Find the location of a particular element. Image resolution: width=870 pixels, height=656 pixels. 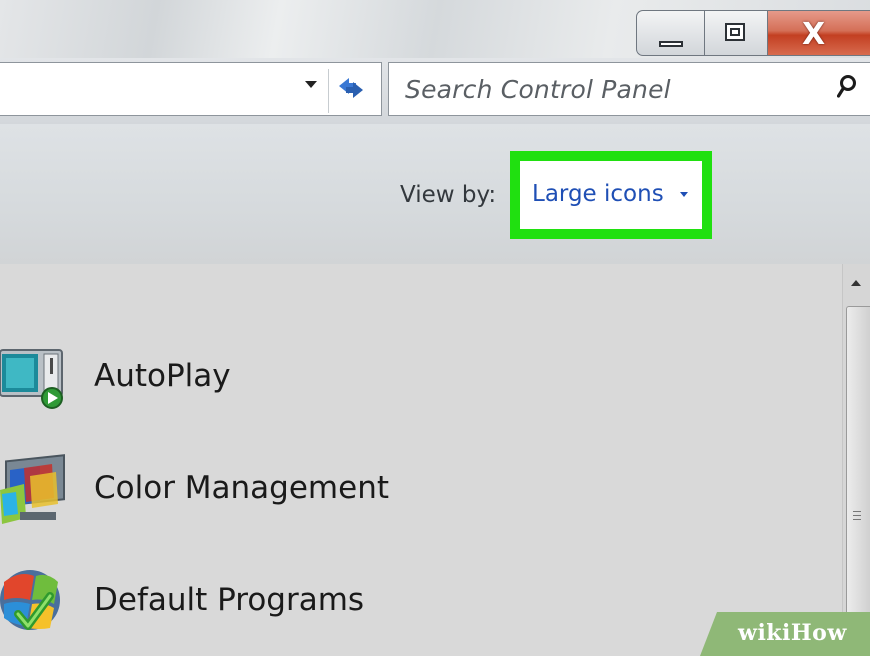

item-label: AutoPlay is located at coordinates (162, 376).